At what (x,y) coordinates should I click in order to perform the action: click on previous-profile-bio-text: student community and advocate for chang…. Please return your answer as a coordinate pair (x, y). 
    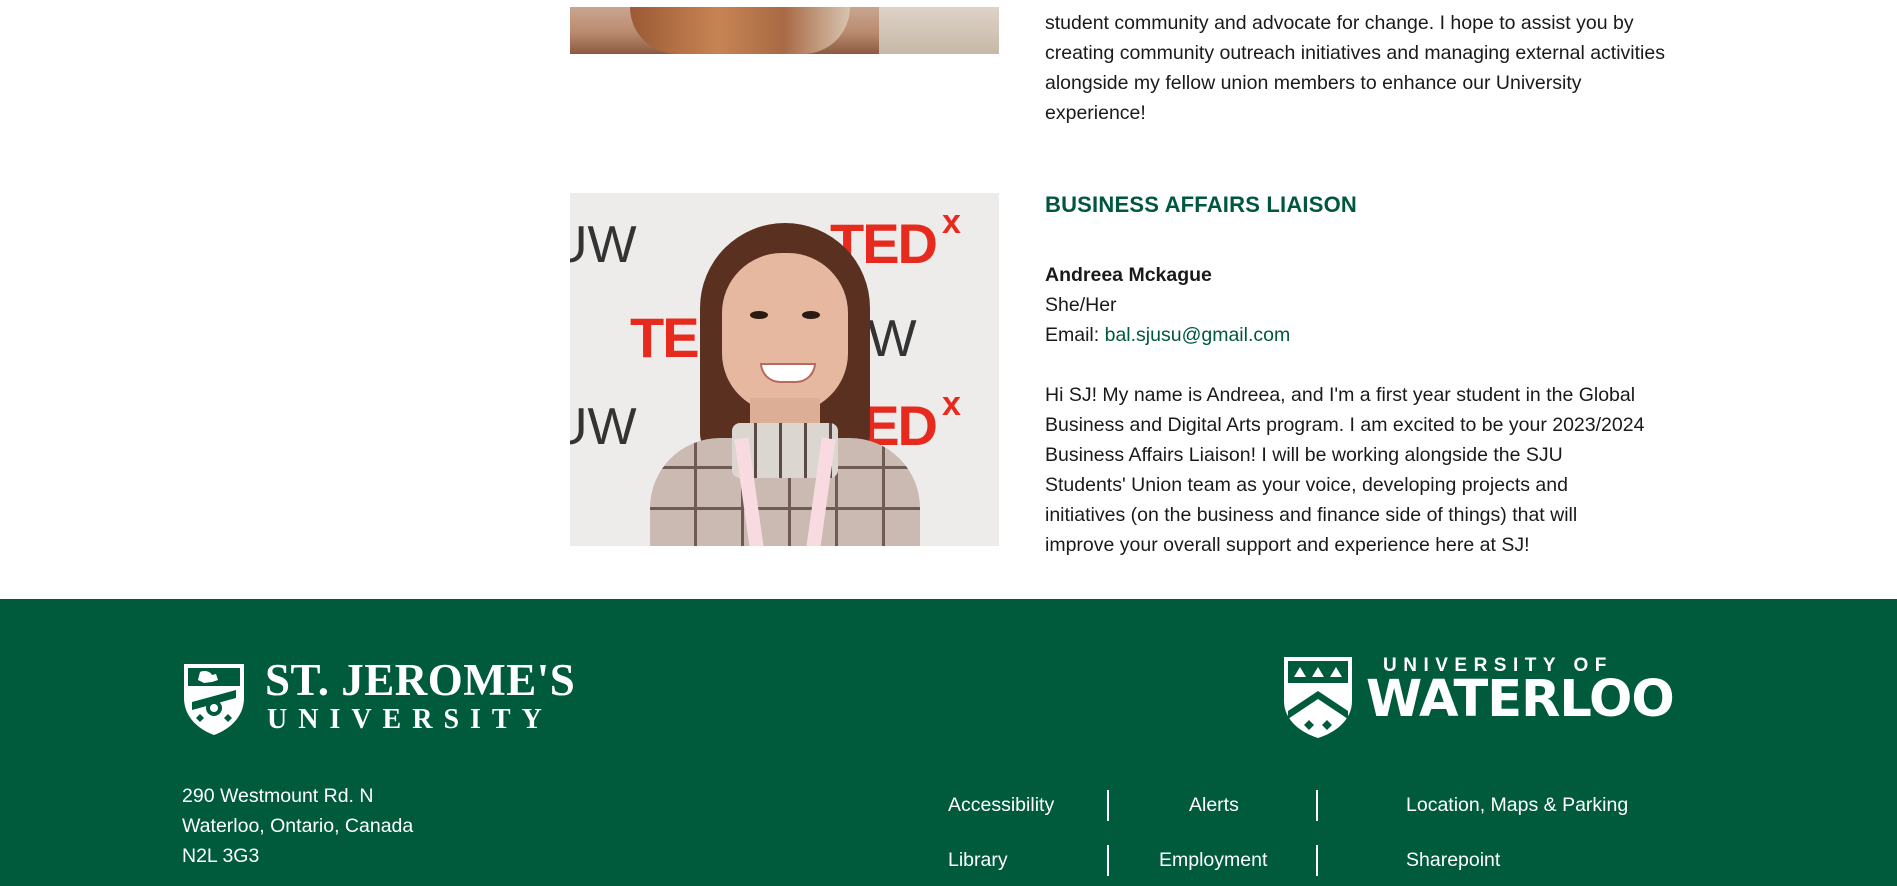
    Looking at the image, I should click on (1355, 68).